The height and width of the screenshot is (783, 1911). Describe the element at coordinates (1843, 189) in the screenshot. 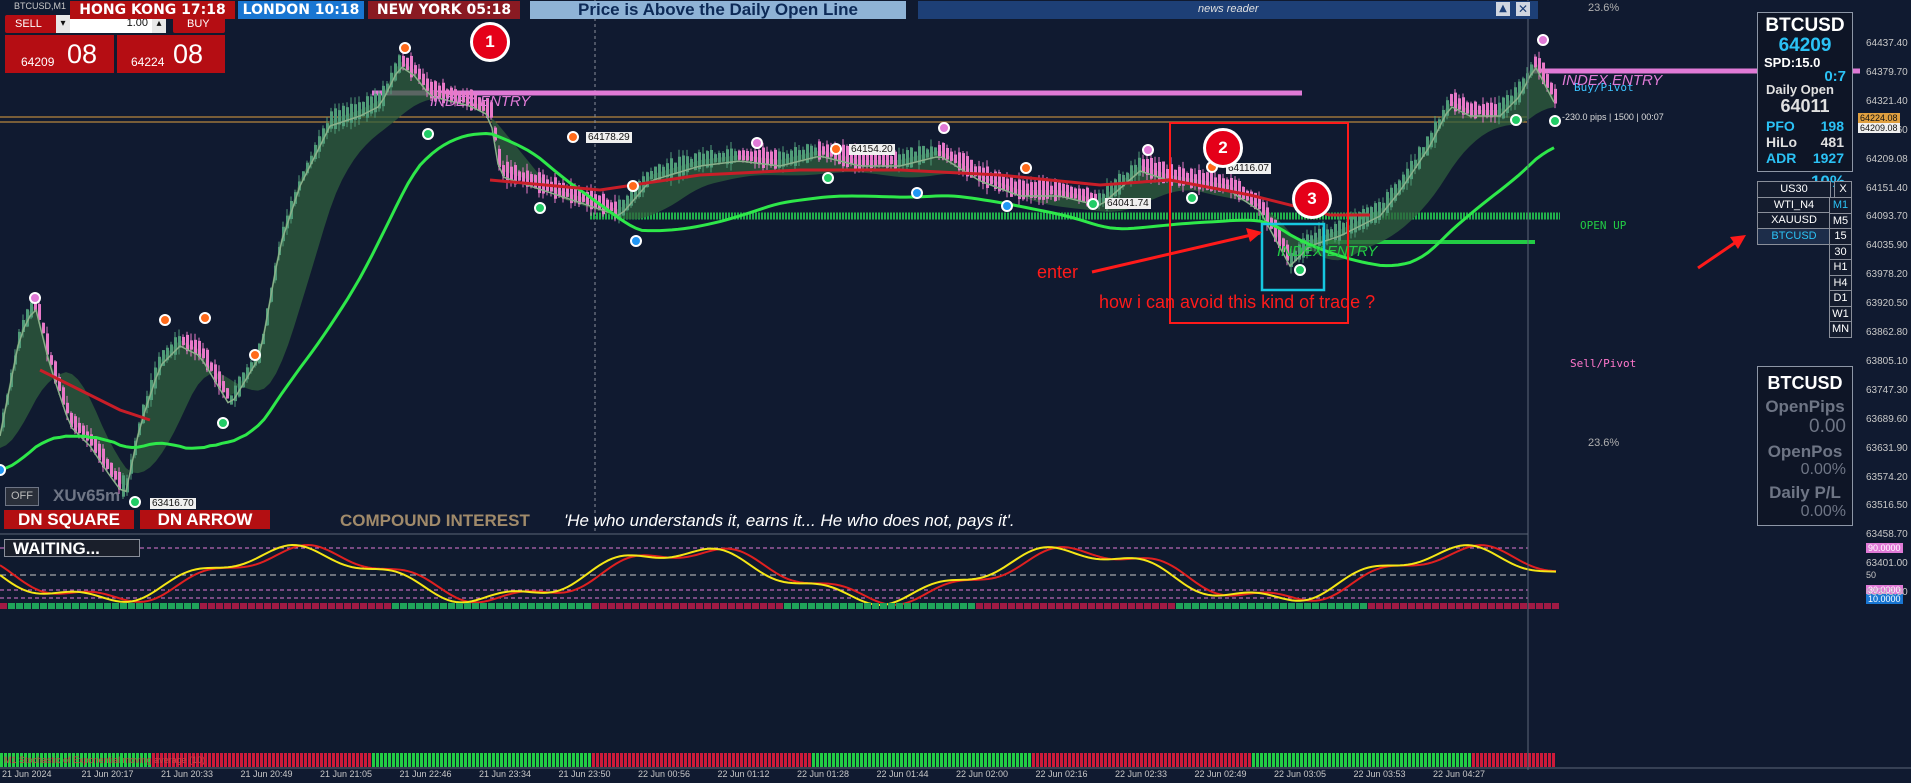

I see `symbol-close-button: X` at that location.